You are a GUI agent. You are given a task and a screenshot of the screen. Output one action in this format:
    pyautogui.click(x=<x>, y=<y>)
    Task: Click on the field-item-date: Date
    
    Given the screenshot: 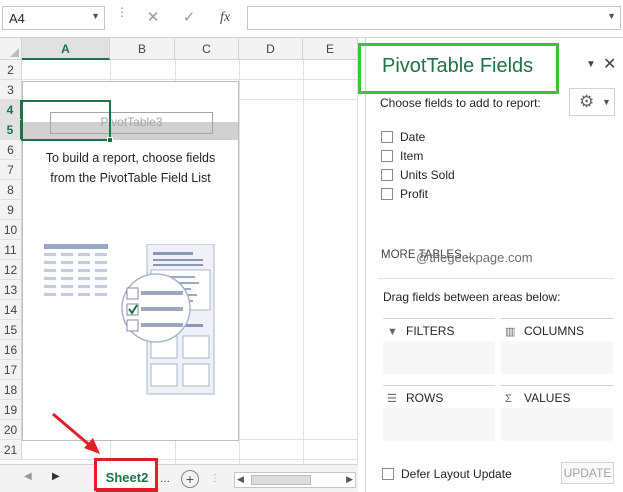 What is the action you would take?
    pyautogui.click(x=403, y=137)
    